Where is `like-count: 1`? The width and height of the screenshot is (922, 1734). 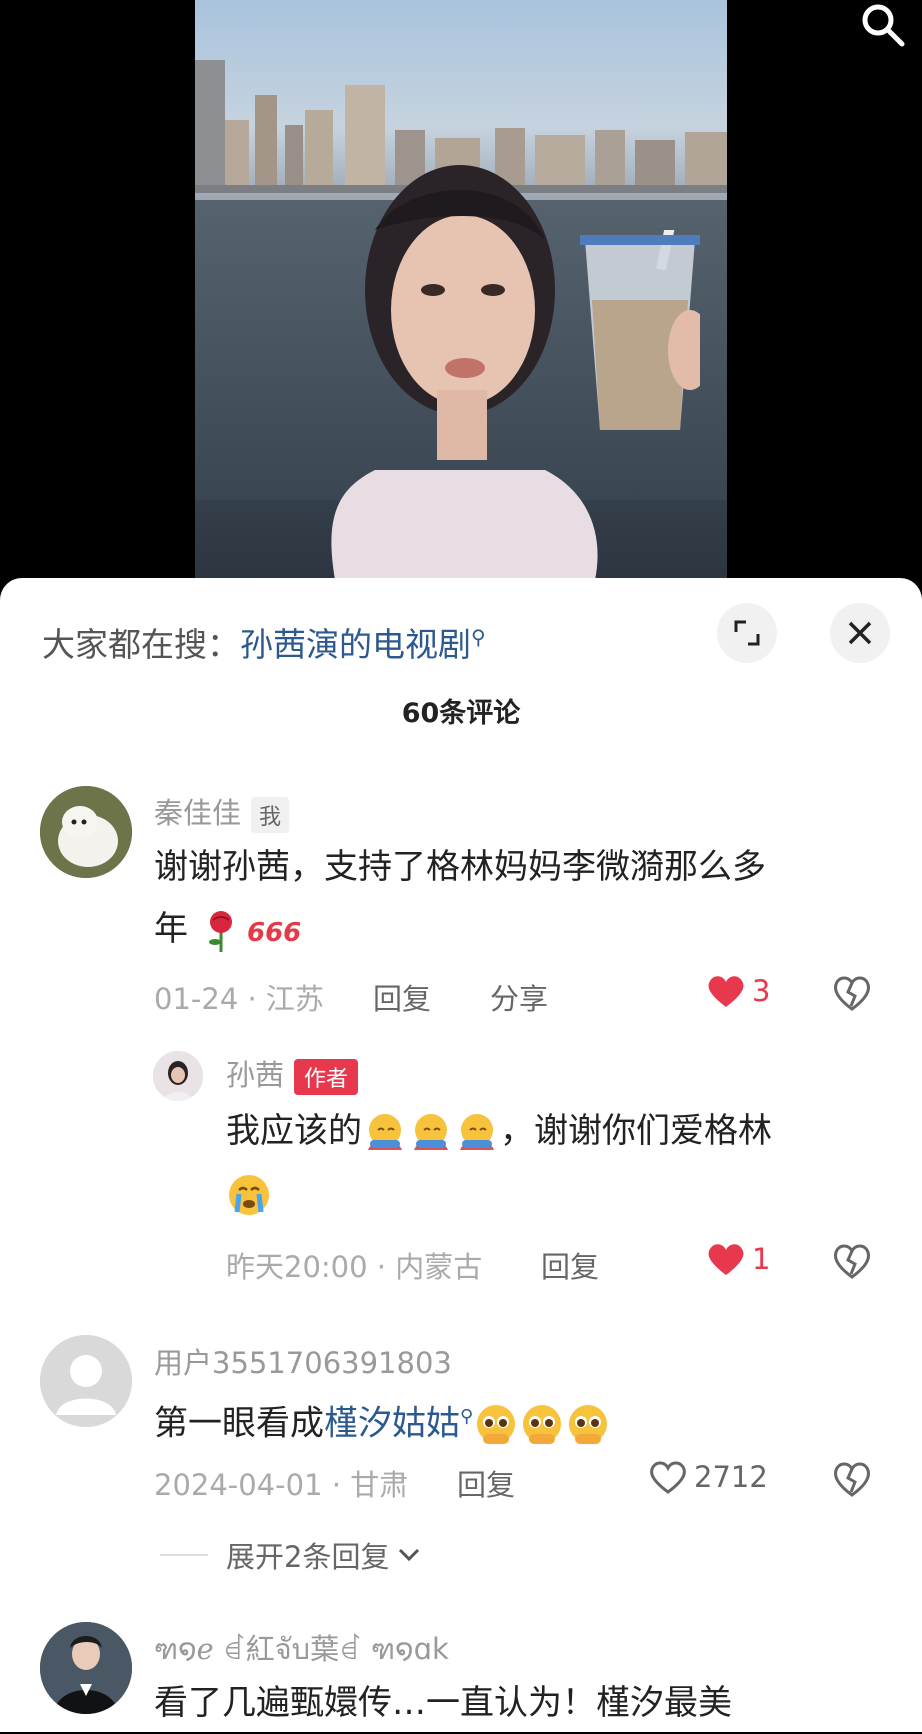
like-count: 1 is located at coordinates (761, 1259).